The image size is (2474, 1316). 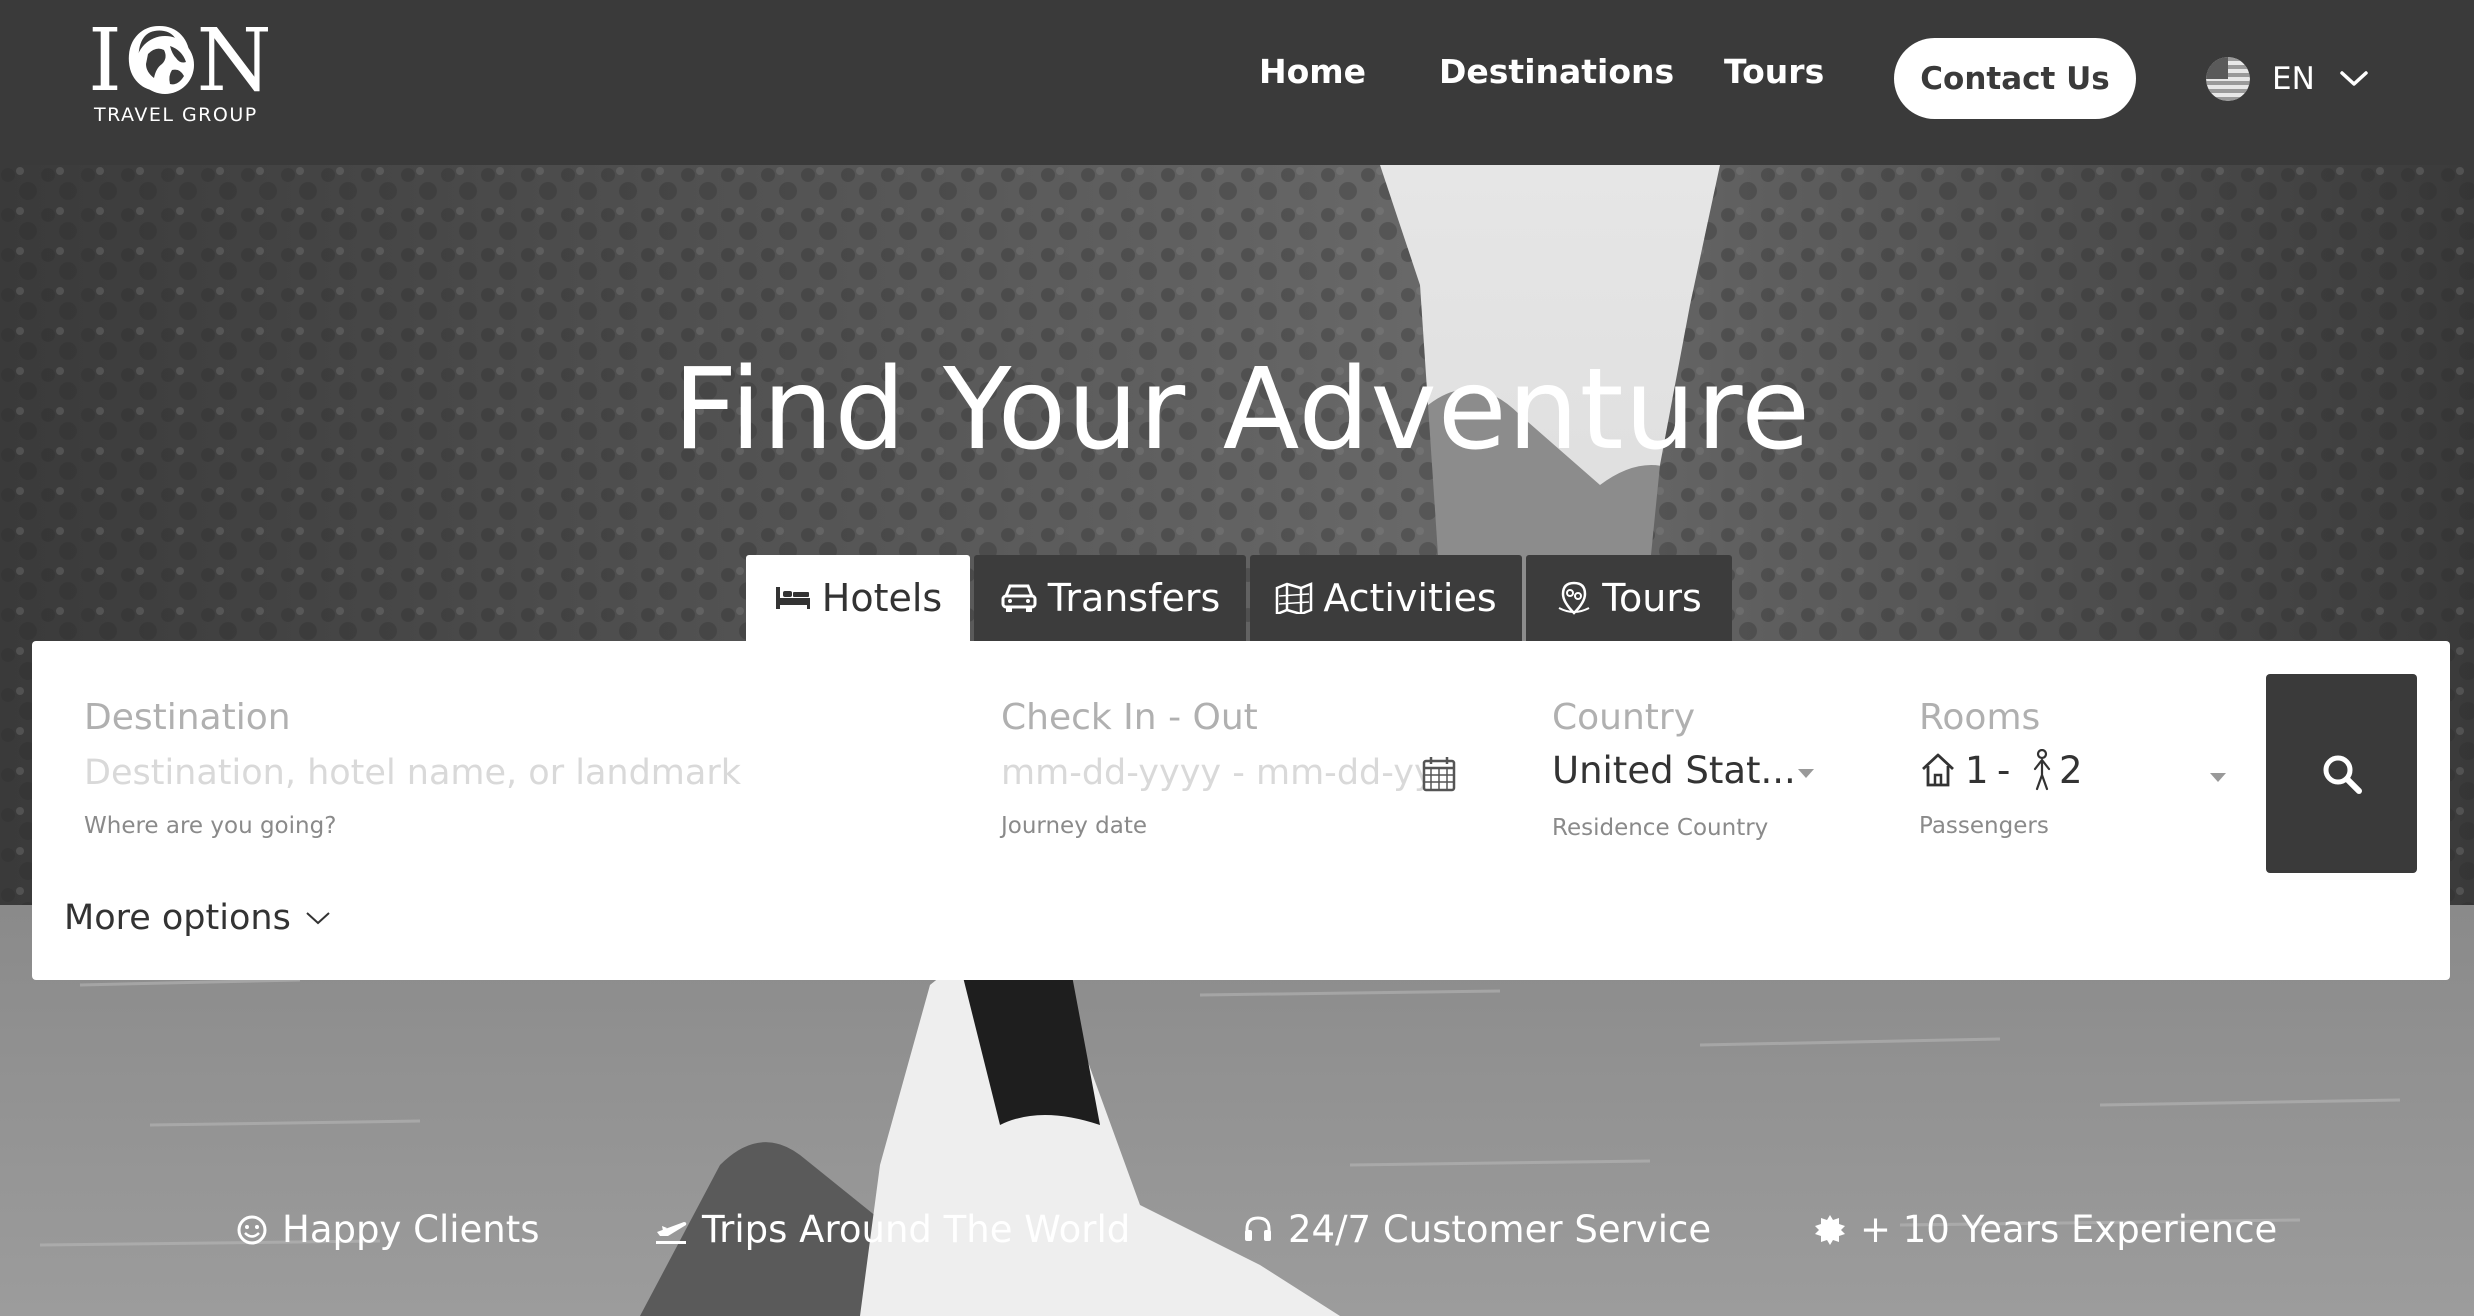 I want to click on language-code: EN, so click(x=2293, y=79).